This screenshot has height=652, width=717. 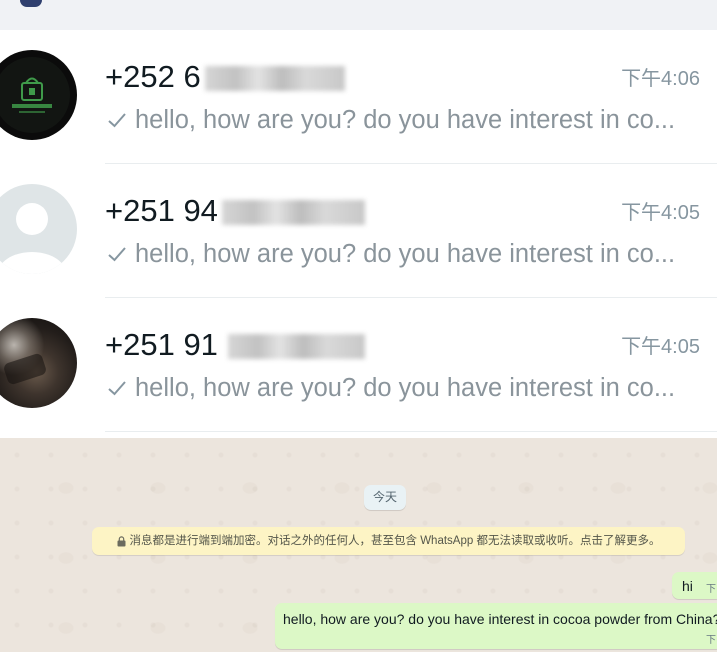 What do you see at coordinates (687, 586) in the screenshot?
I see `message-text: hi` at bounding box center [687, 586].